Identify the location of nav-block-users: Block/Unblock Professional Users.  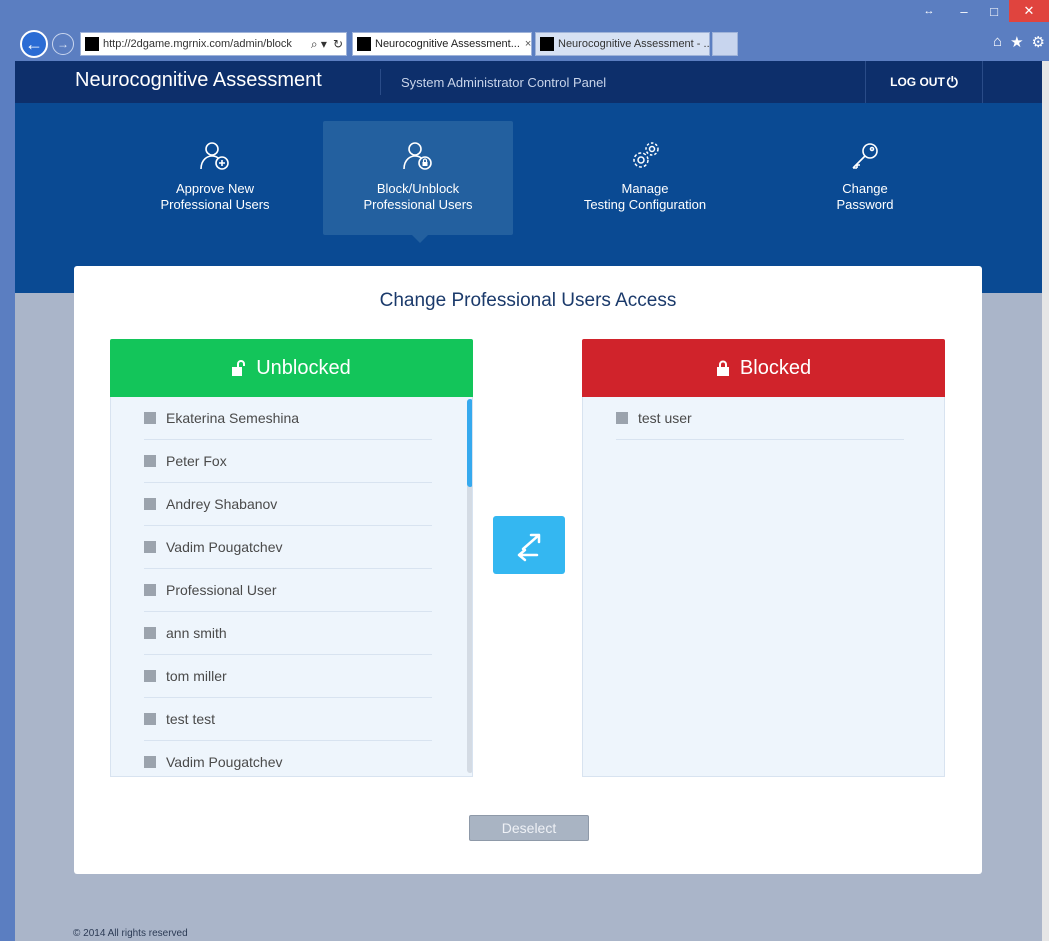
(418, 182).